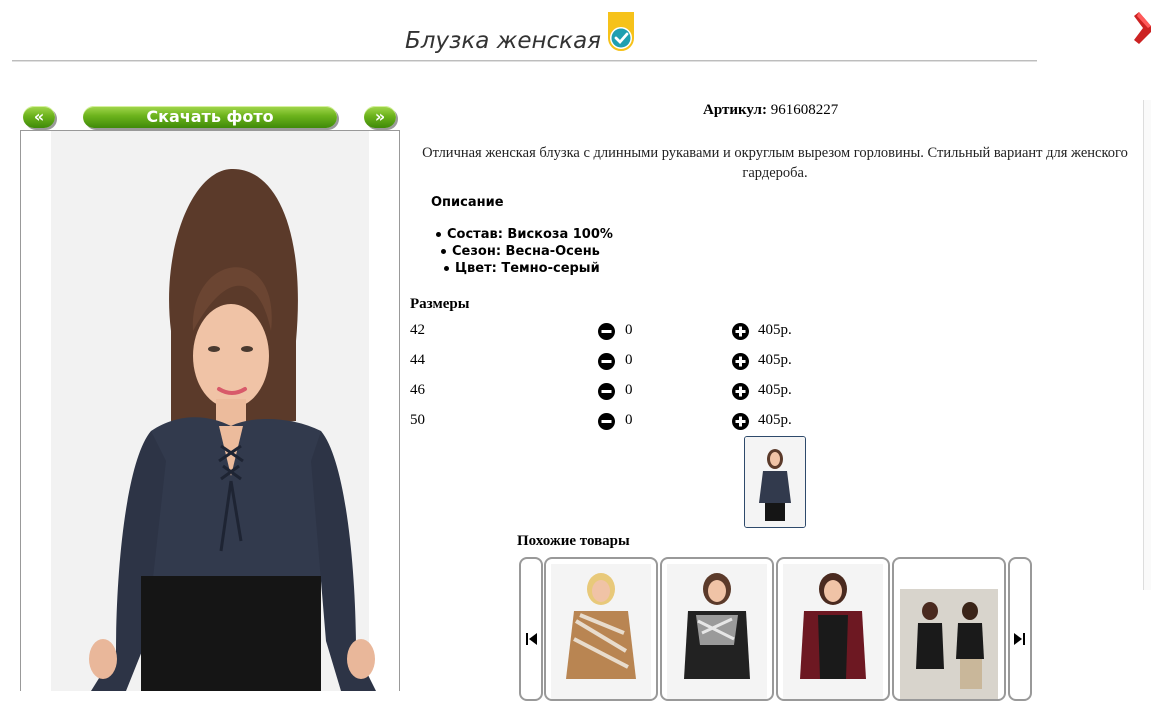 The height and width of the screenshot is (704, 1151). Describe the element at coordinates (524, 61) in the screenshot. I see `header-divider` at that location.